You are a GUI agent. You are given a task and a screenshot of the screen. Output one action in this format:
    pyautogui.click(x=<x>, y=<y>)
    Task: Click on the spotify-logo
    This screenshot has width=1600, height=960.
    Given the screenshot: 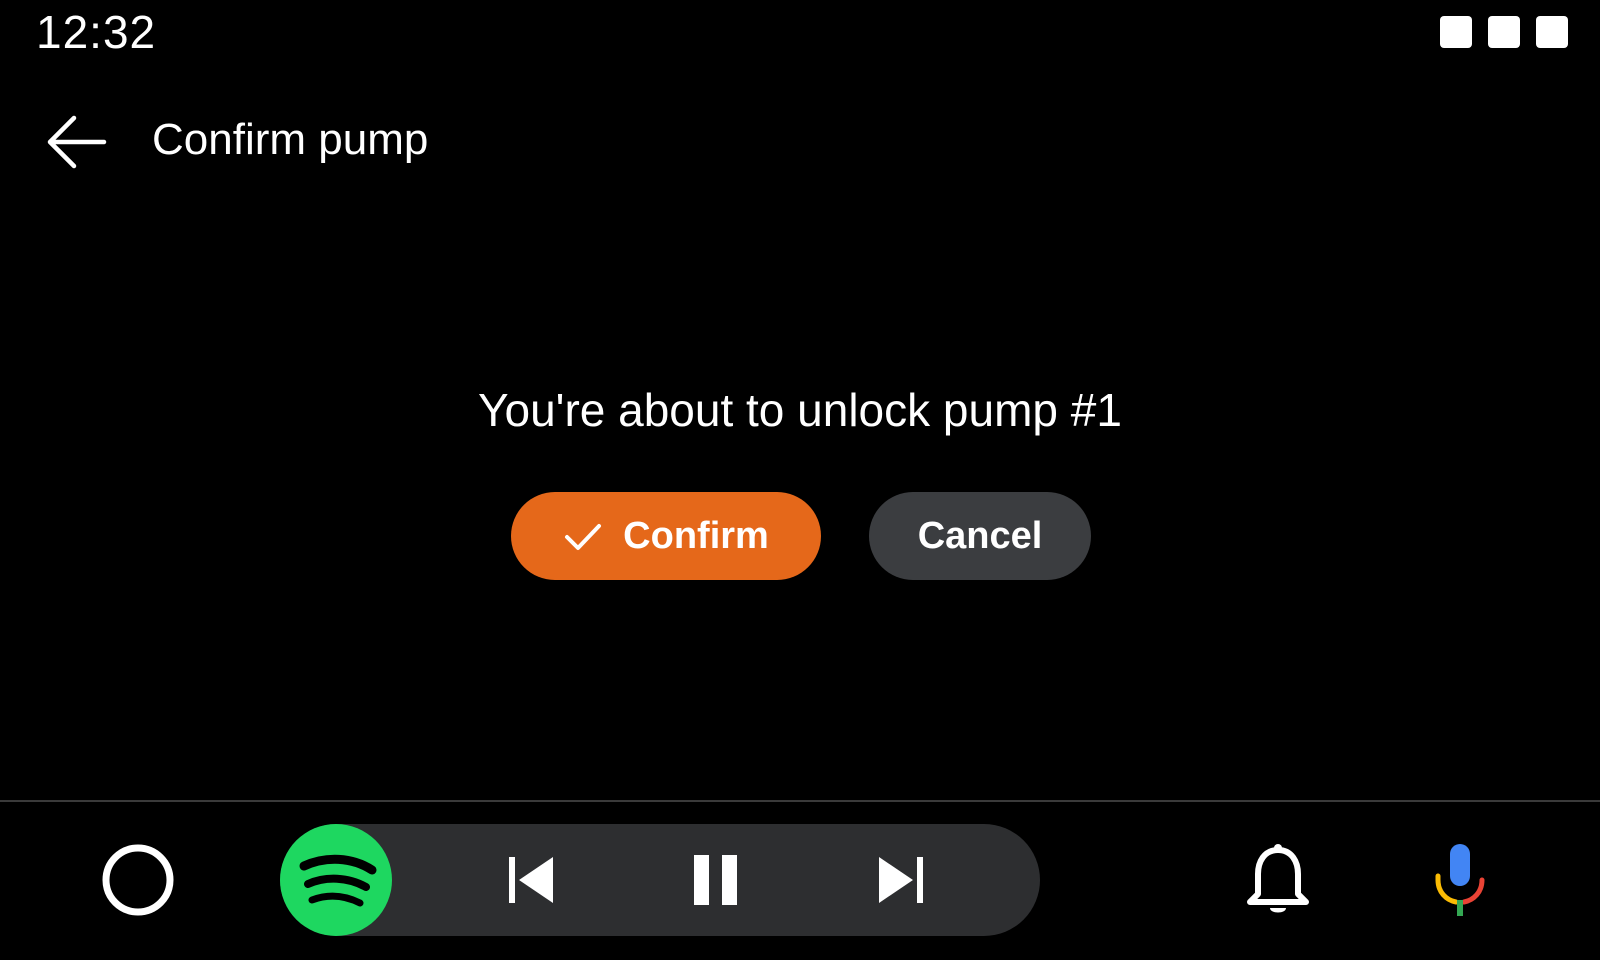 What is the action you would take?
    pyautogui.click(x=338, y=880)
    